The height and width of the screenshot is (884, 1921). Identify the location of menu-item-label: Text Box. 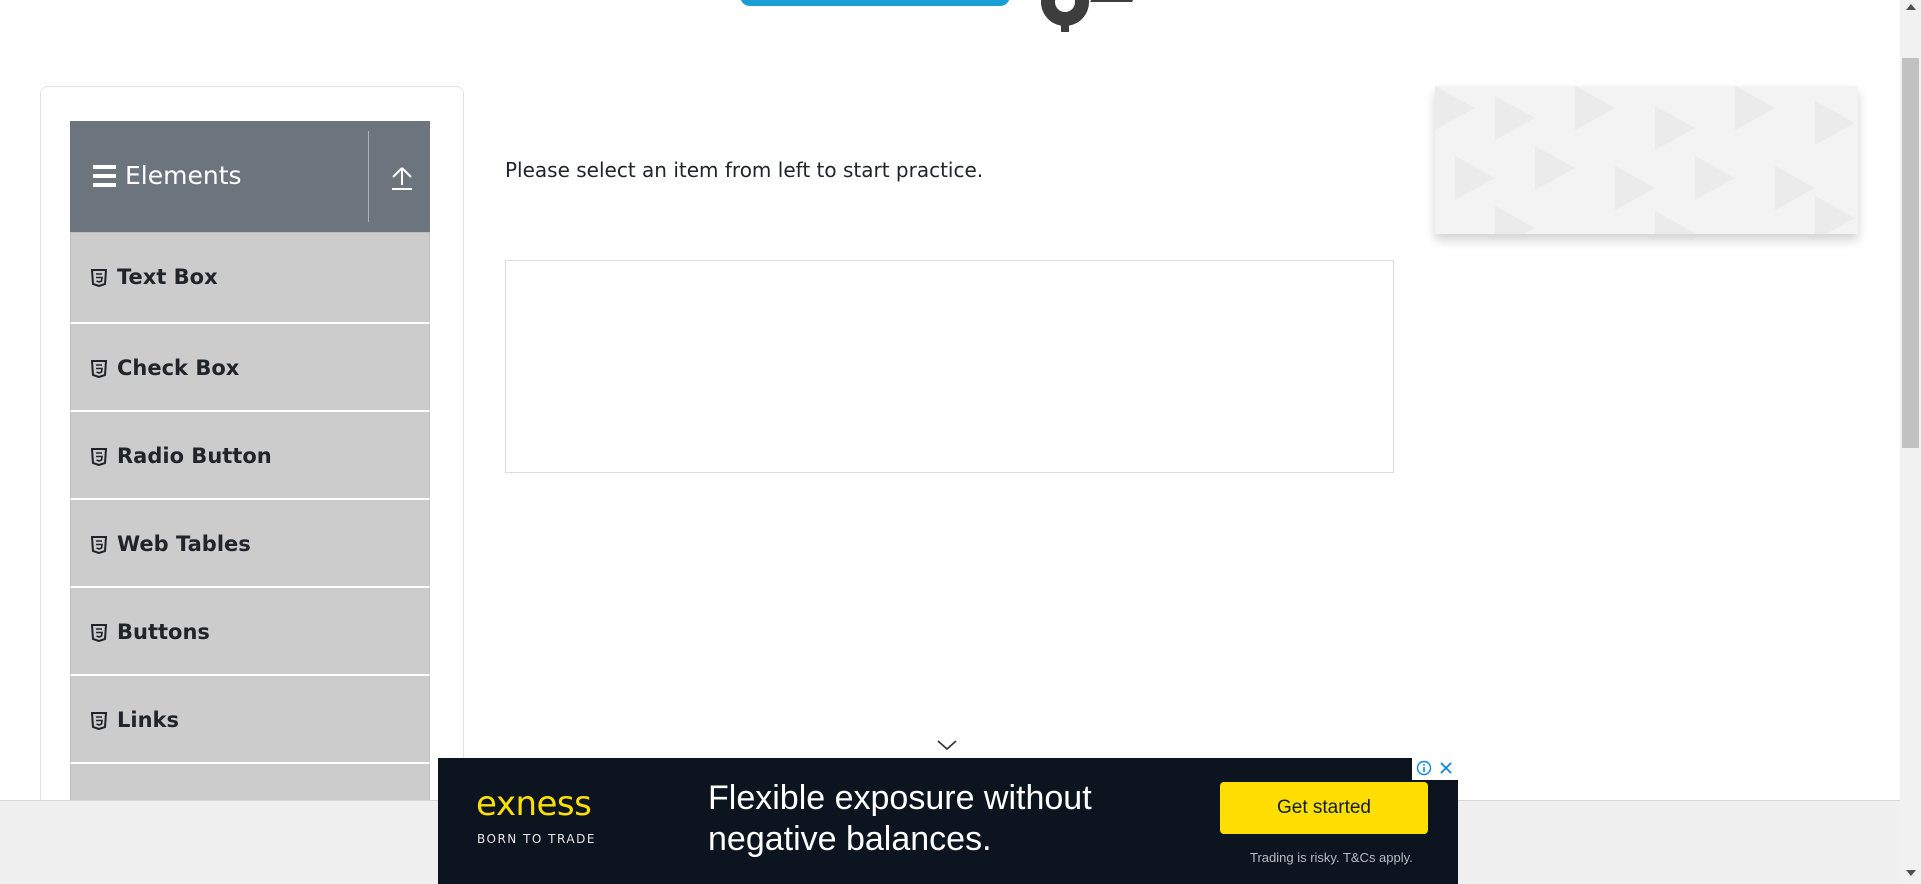
(167, 277).